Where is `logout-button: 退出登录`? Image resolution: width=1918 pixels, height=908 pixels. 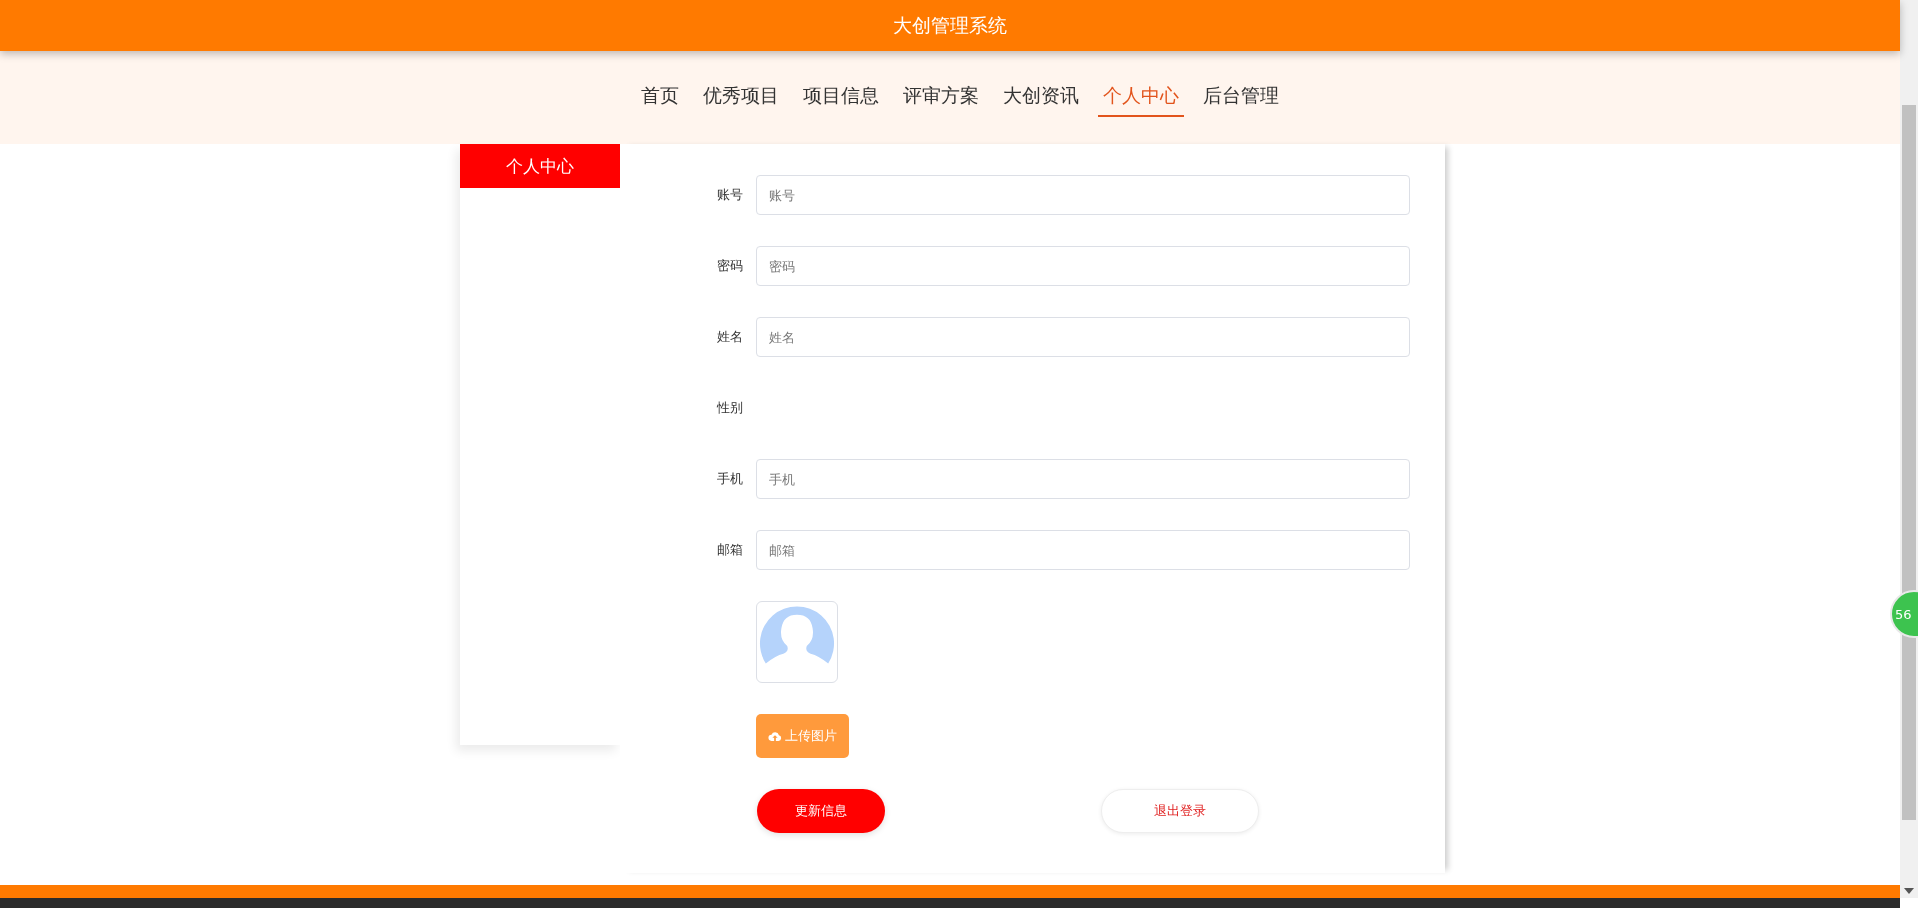 logout-button: 退出登录 is located at coordinates (1180, 811).